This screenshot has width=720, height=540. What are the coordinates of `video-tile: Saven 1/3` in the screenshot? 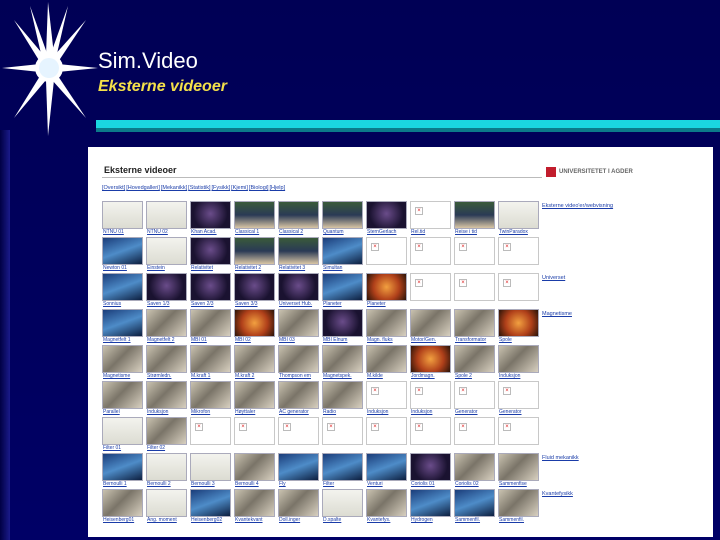 It's located at (166, 291).